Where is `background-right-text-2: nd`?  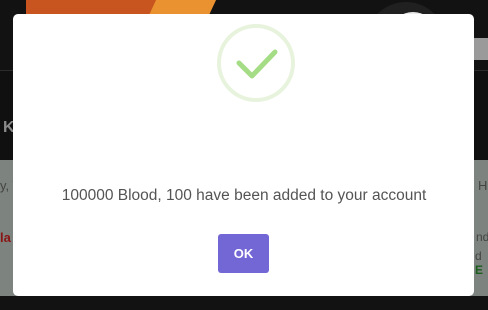
background-right-text-2: nd is located at coordinates (482, 237).